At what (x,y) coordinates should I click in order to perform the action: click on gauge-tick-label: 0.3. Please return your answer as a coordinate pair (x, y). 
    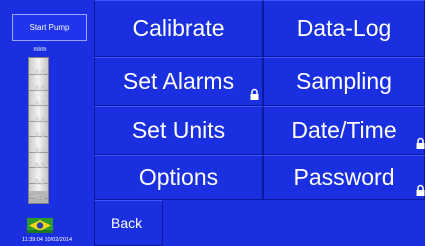
    Looking at the image, I should click on (40, 166).